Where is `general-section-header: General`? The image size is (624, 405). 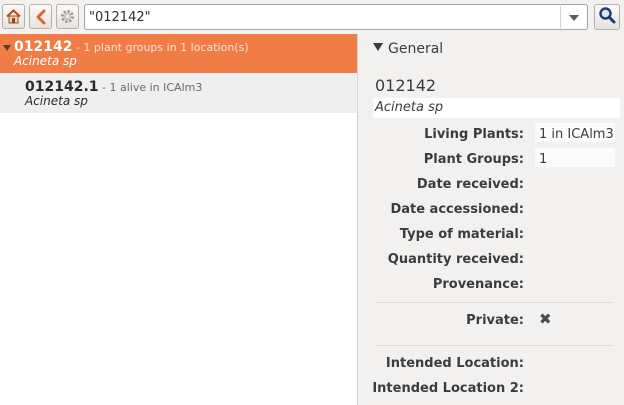 general-section-header: General is located at coordinates (408, 49).